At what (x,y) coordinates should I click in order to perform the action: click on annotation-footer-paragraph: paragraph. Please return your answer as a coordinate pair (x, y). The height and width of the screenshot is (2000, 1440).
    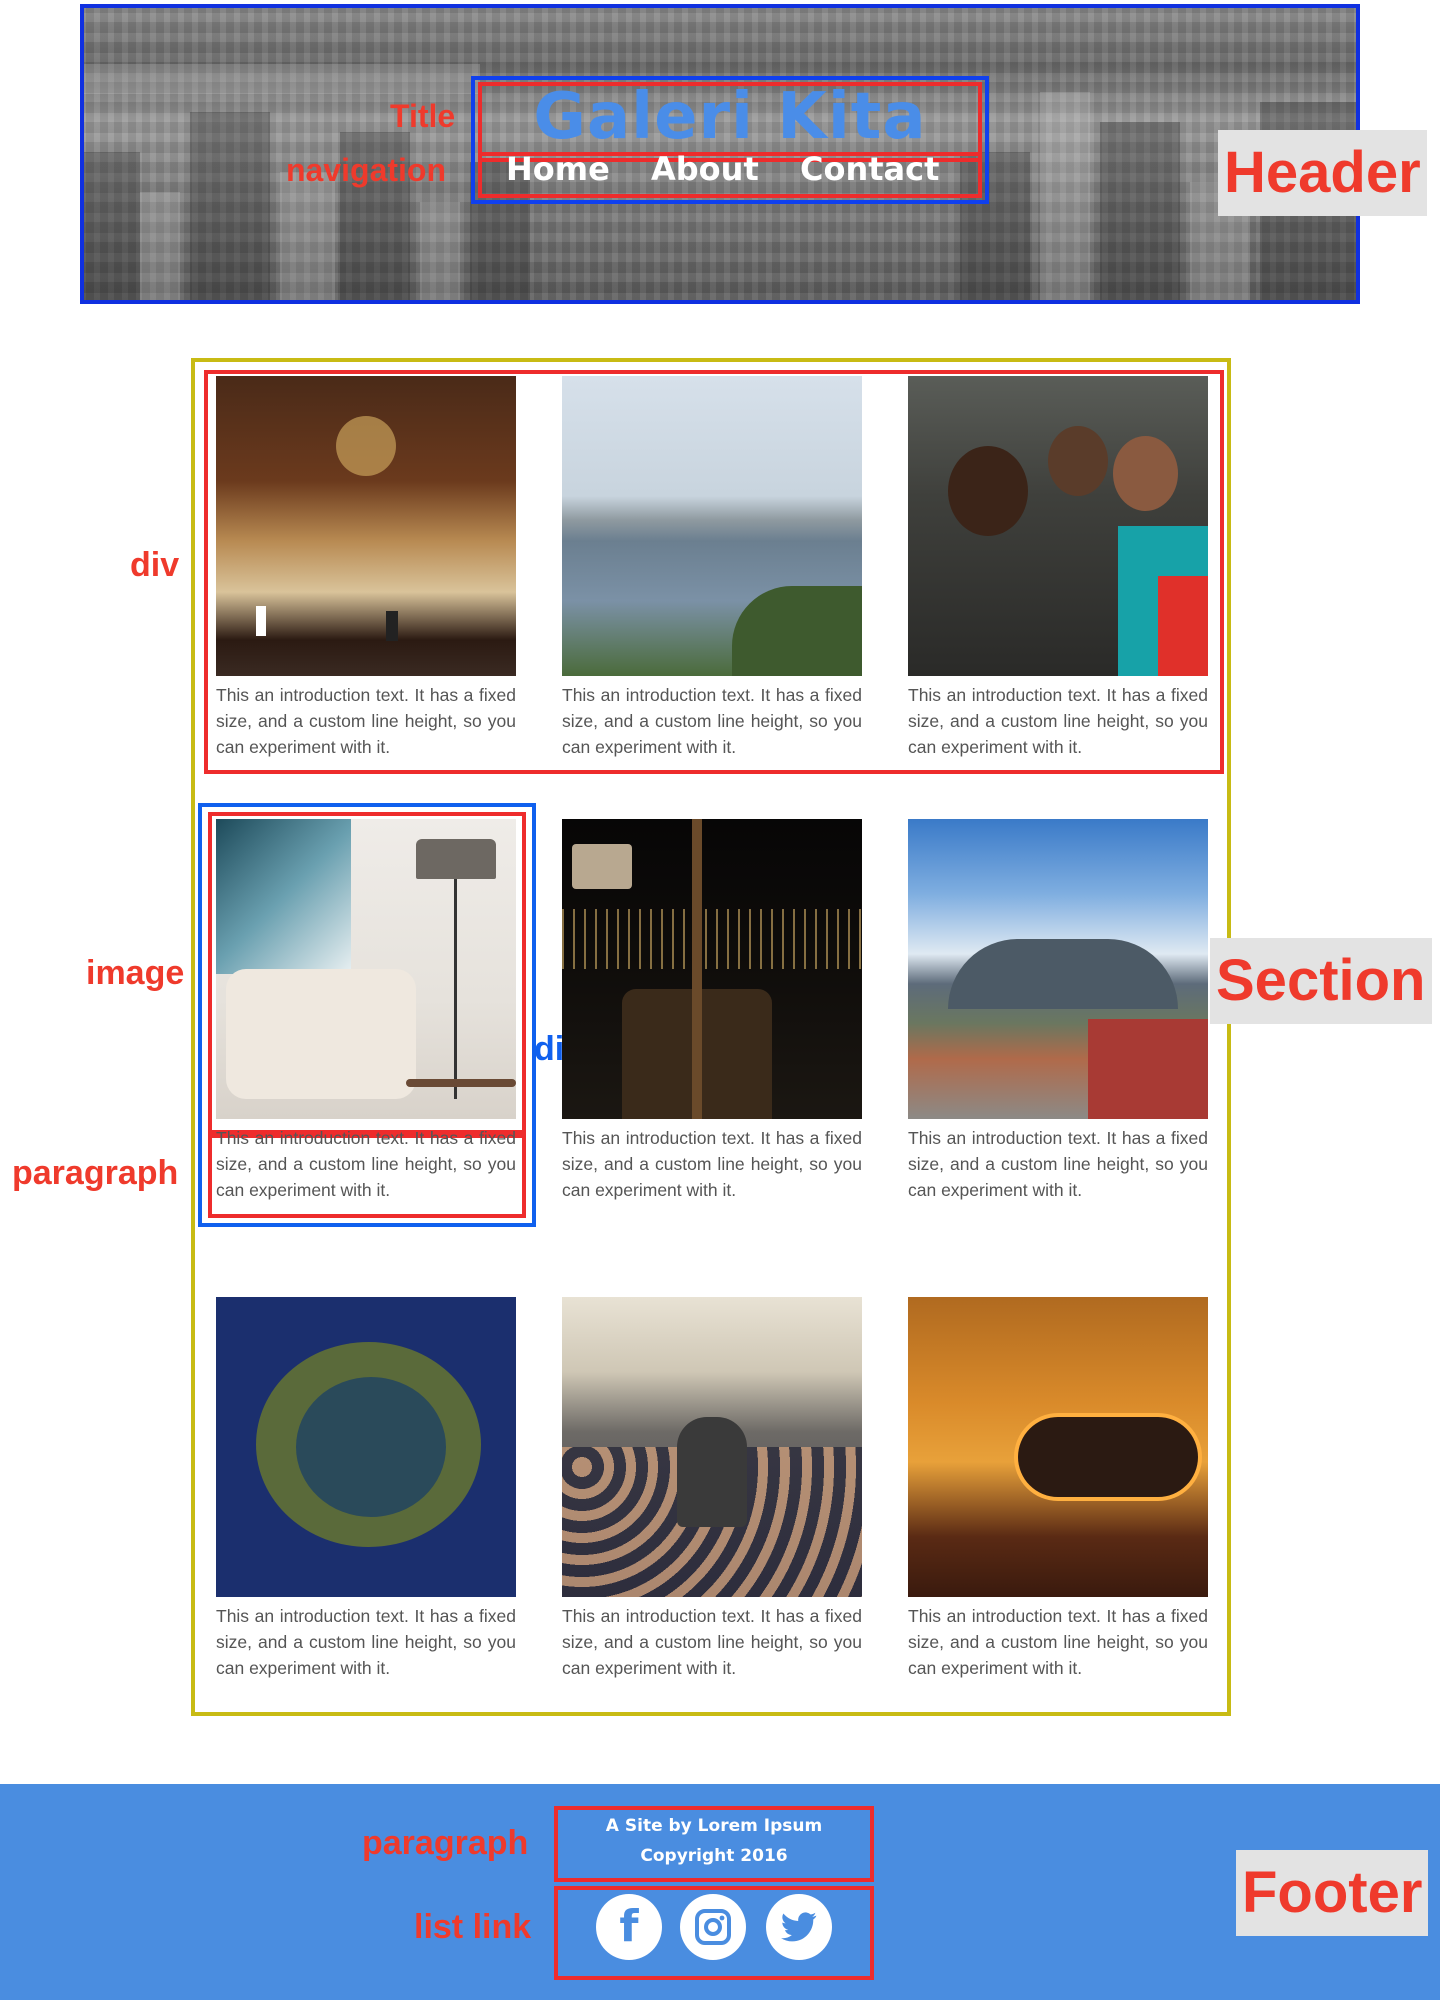
    Looking at the image, I should click on (445, 1843).